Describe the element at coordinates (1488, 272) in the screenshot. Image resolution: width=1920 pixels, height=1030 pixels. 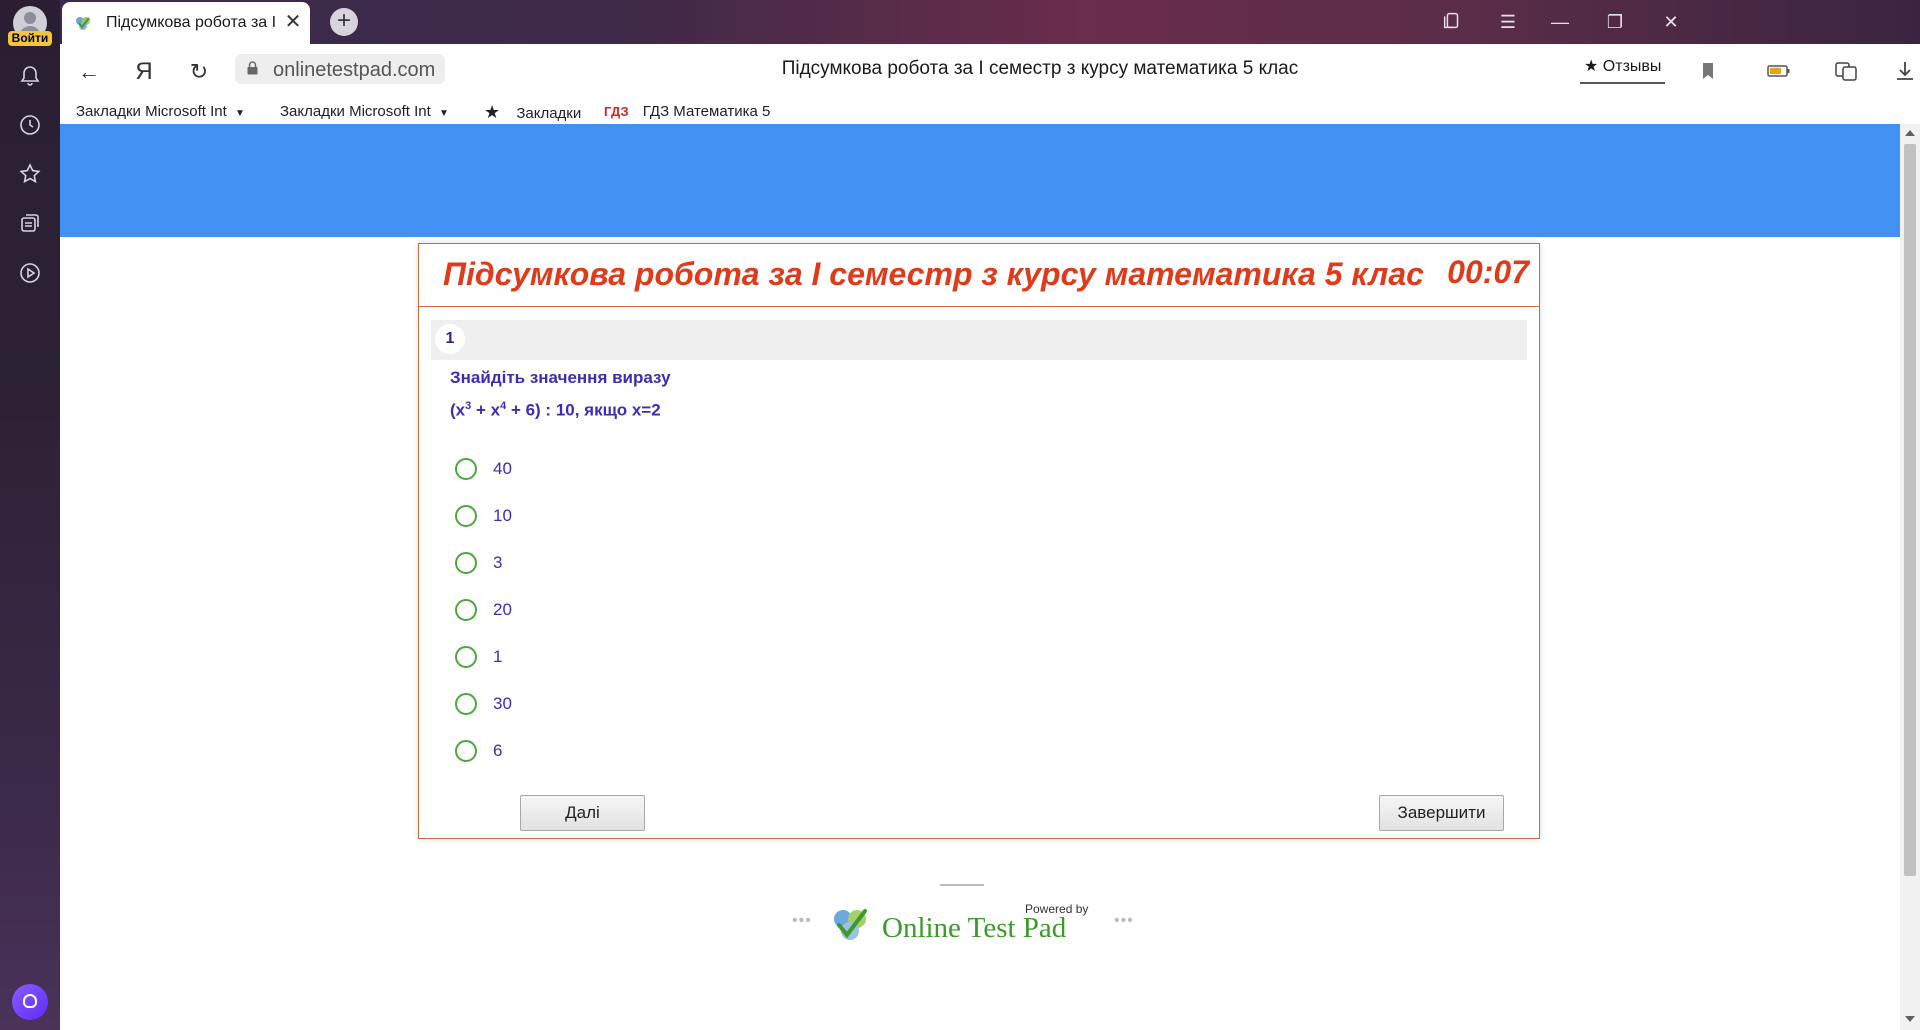
I see `timer: 00:07` at that location.